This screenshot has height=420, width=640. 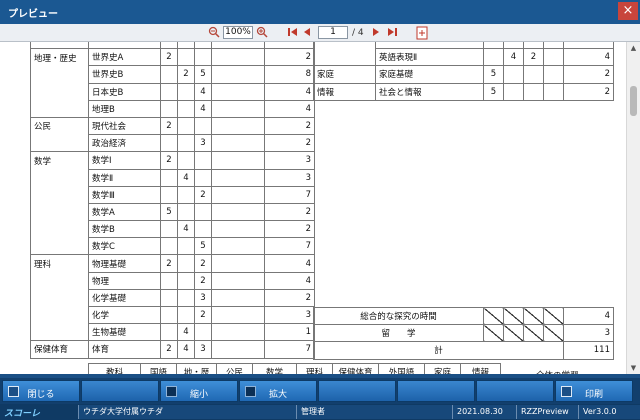 I want to click on scroll-thumb, so click(x=633, y=101).